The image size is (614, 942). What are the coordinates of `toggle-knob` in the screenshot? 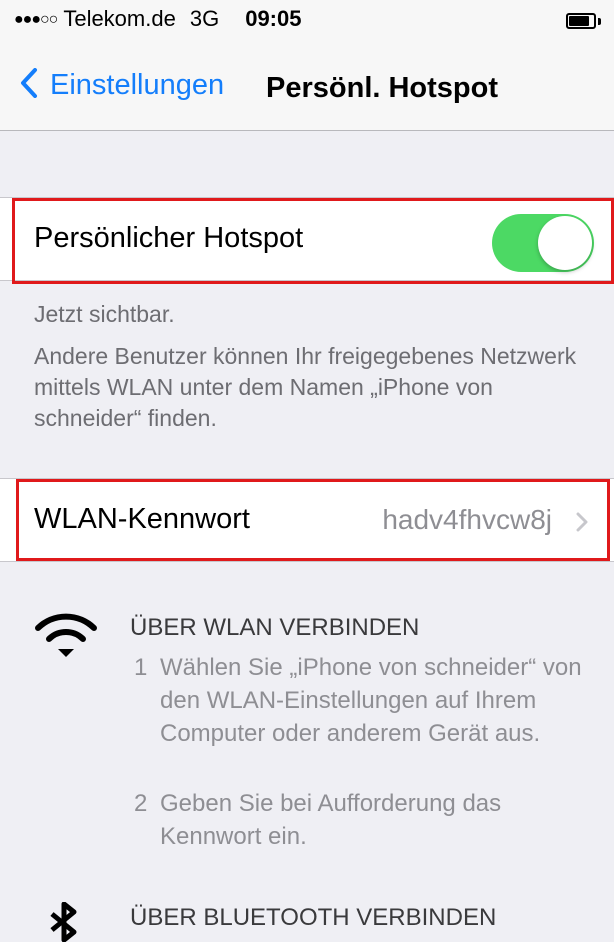 It's located at (565, 243).